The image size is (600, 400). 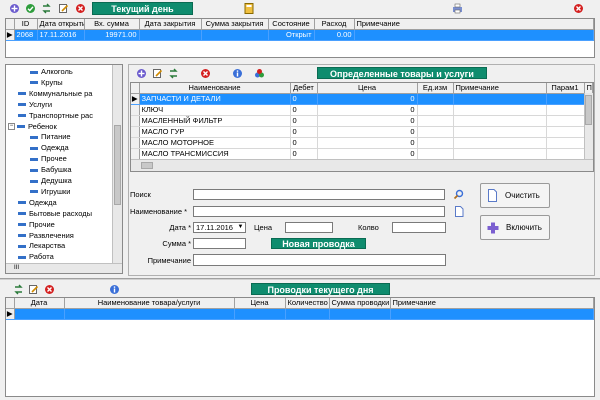 What do you see at coordinates (170, 24) in the screenshot?
I see `col-header: Дата закрытия` at bounding box center [170, 24].